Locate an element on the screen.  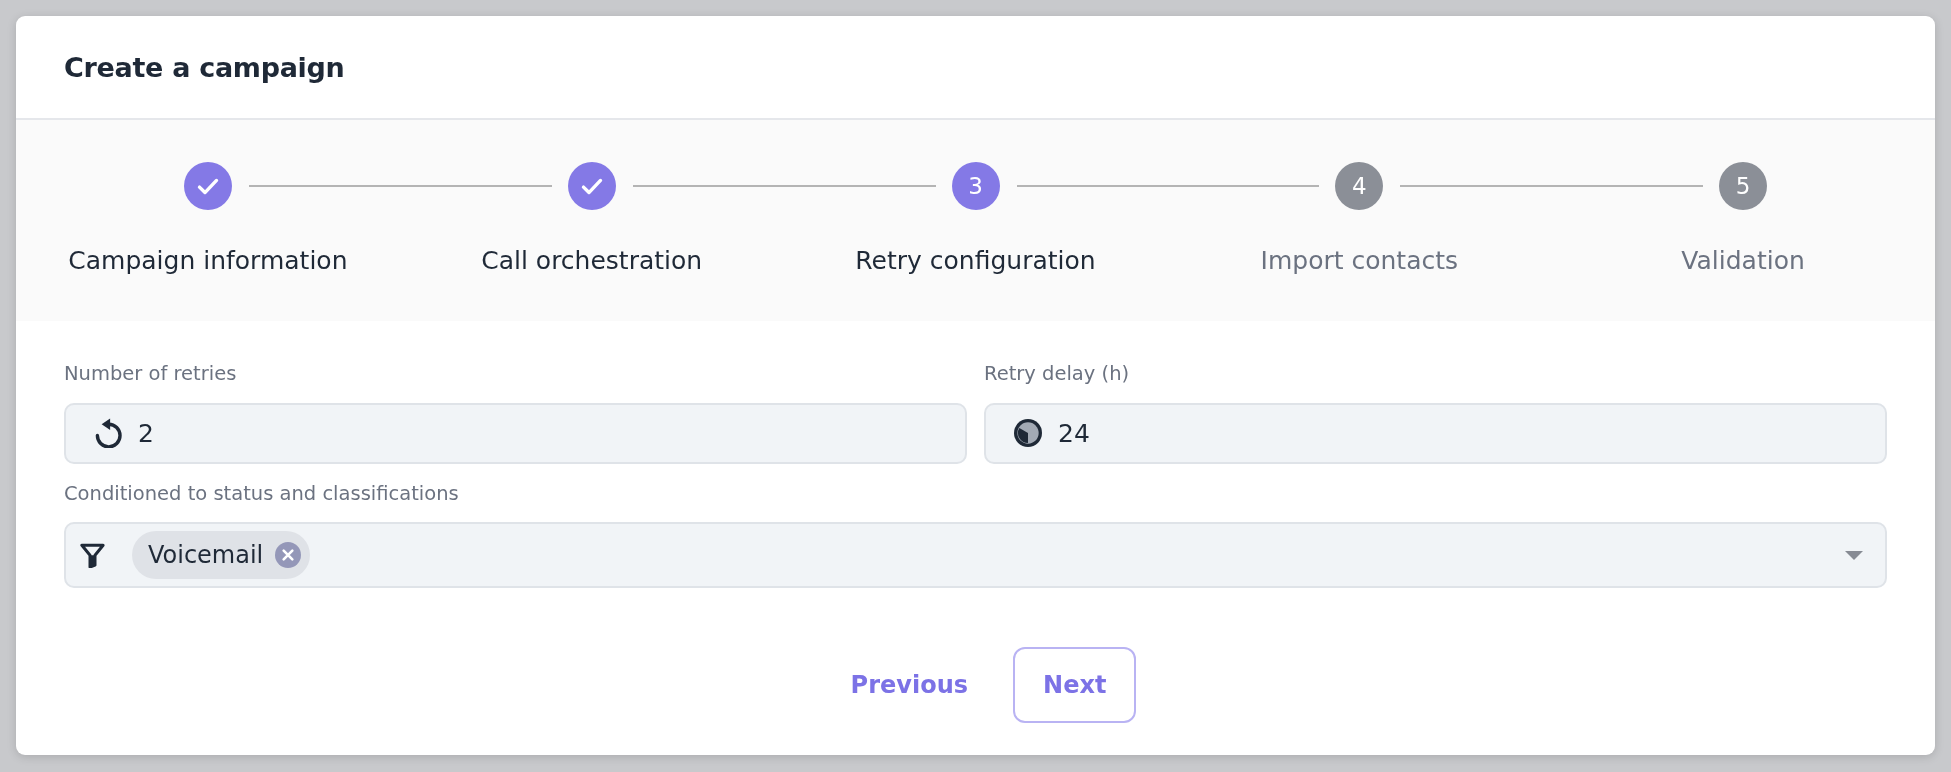
step-label: Retry configuration is located at coordinates (975, 261).